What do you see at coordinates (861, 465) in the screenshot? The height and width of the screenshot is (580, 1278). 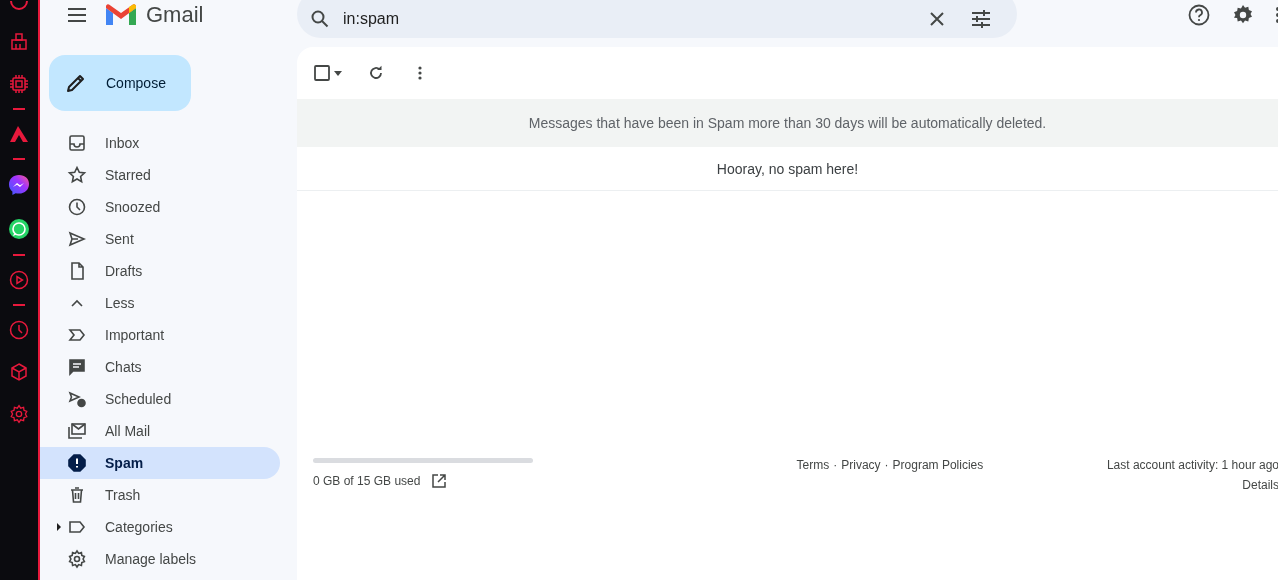 I see `footer-link: Privacy` at bounding box center [861, 465].